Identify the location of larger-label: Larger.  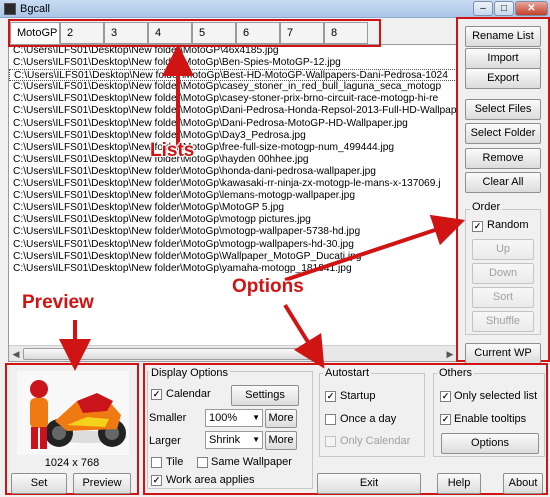
(165, 441).